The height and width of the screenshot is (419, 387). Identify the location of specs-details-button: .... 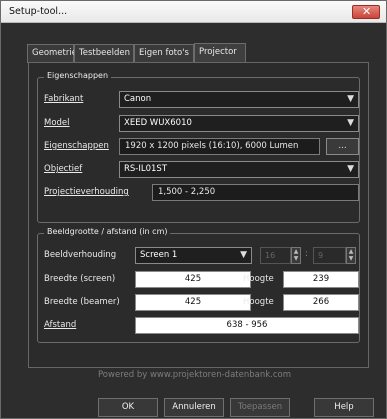
(342, 146).